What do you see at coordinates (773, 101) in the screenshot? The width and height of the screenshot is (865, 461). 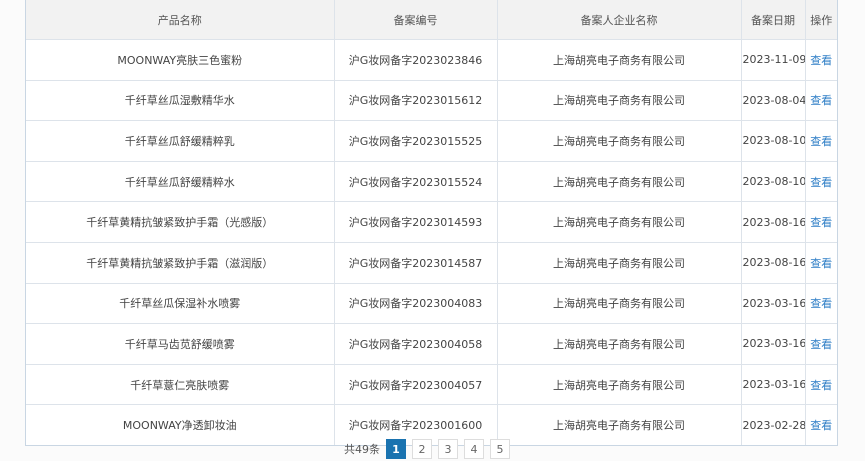 I see `date-cell: 2023-08-04` at bounding box center [773, 101].